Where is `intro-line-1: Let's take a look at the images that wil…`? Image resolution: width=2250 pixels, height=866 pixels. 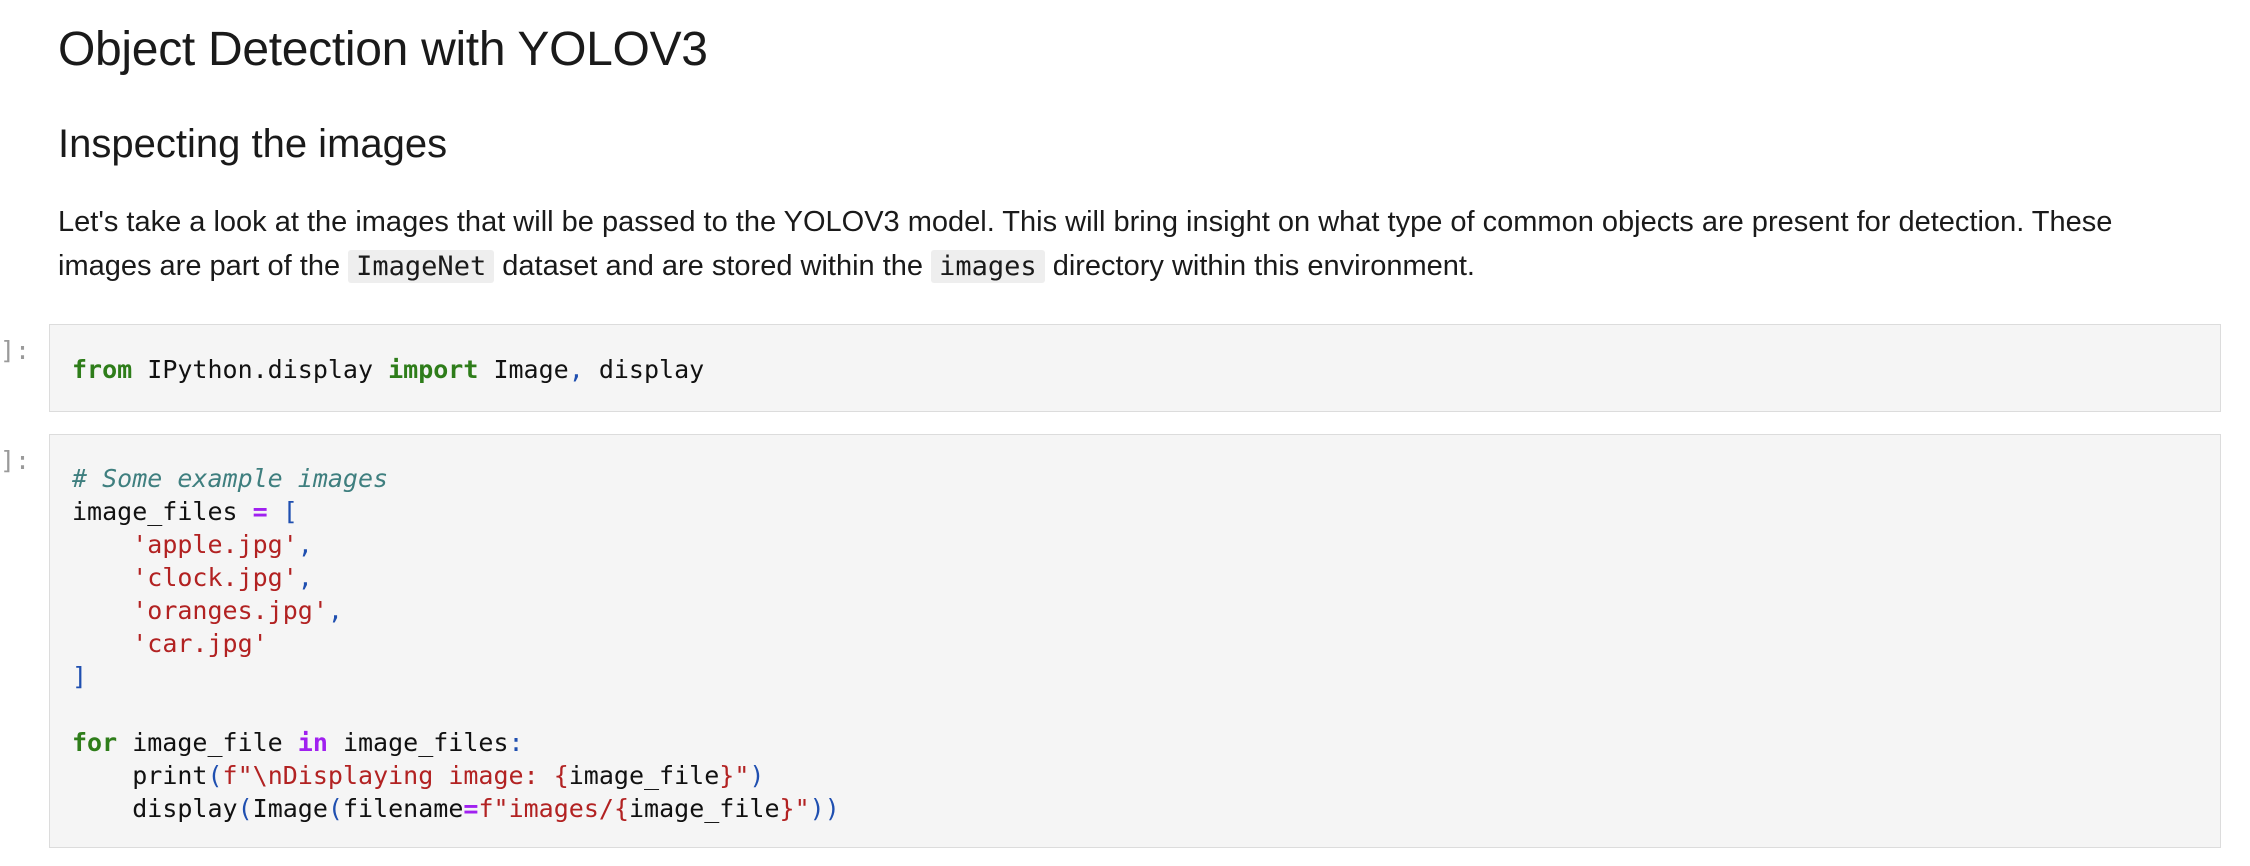
intro-line-1: Let's take a look at the images that wil… is located at coordinates (1085, 222).